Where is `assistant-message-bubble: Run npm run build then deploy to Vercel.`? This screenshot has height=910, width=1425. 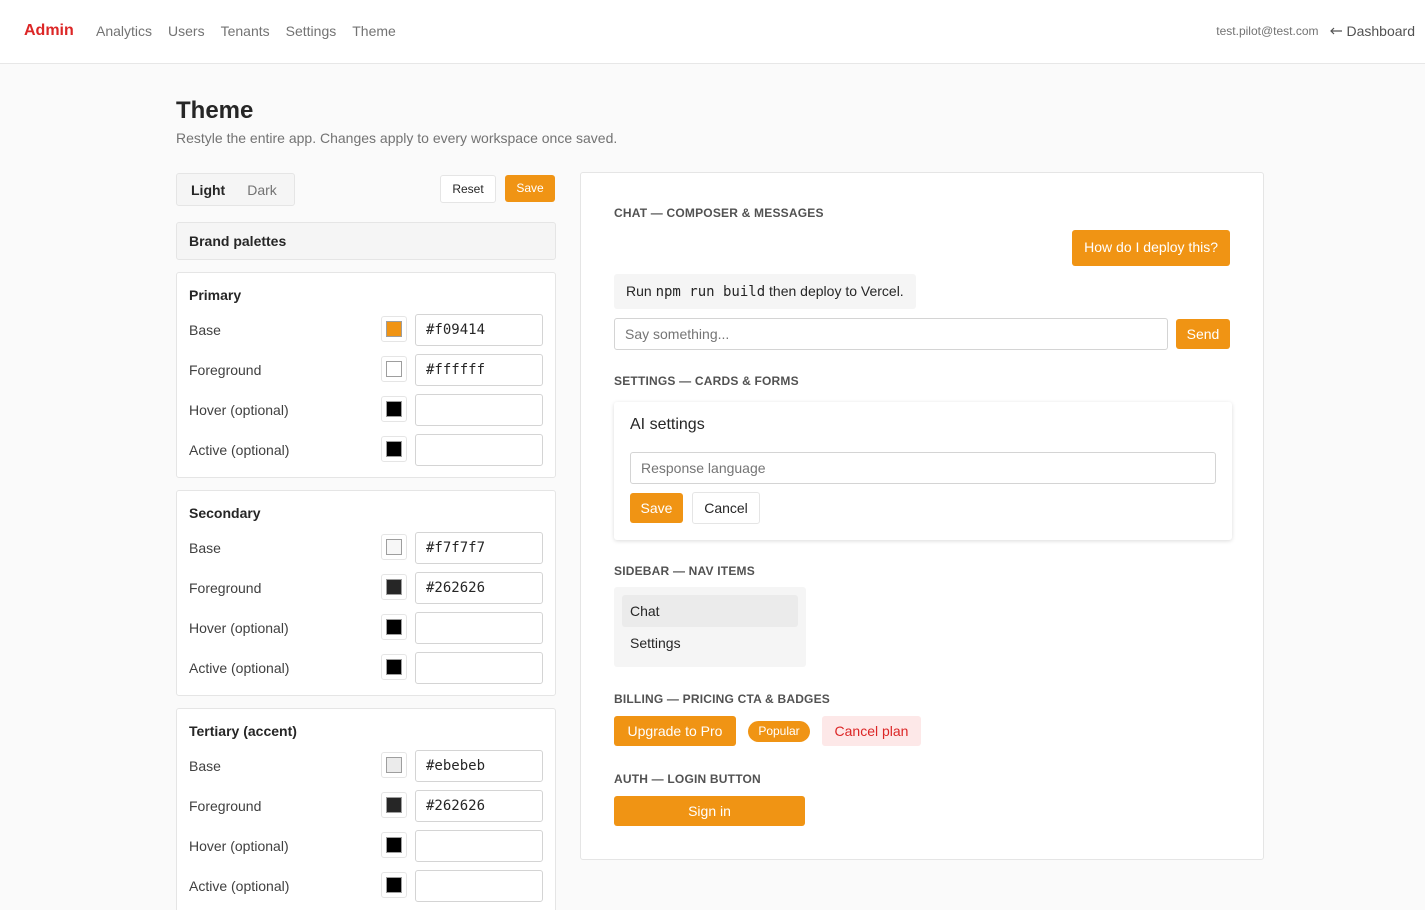
assistant-message-bubble: Run npm run build then deploy to Vercel. is located at coordinates (765, 291).